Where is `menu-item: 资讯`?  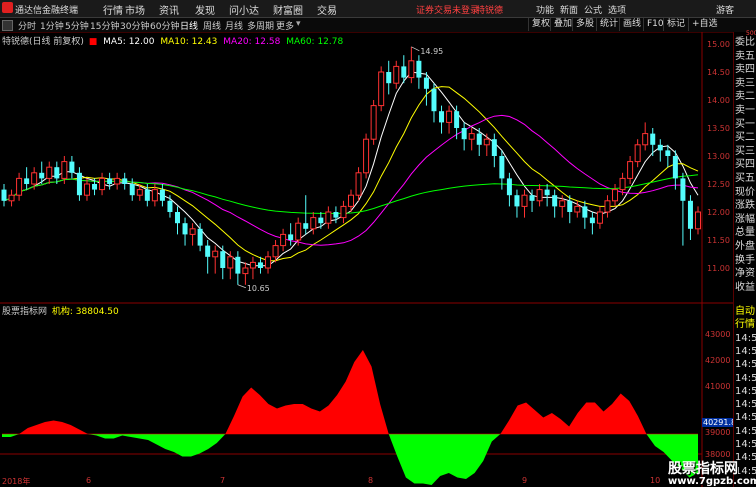 menu-item: 资讯 is located at coordinates (169, 9).